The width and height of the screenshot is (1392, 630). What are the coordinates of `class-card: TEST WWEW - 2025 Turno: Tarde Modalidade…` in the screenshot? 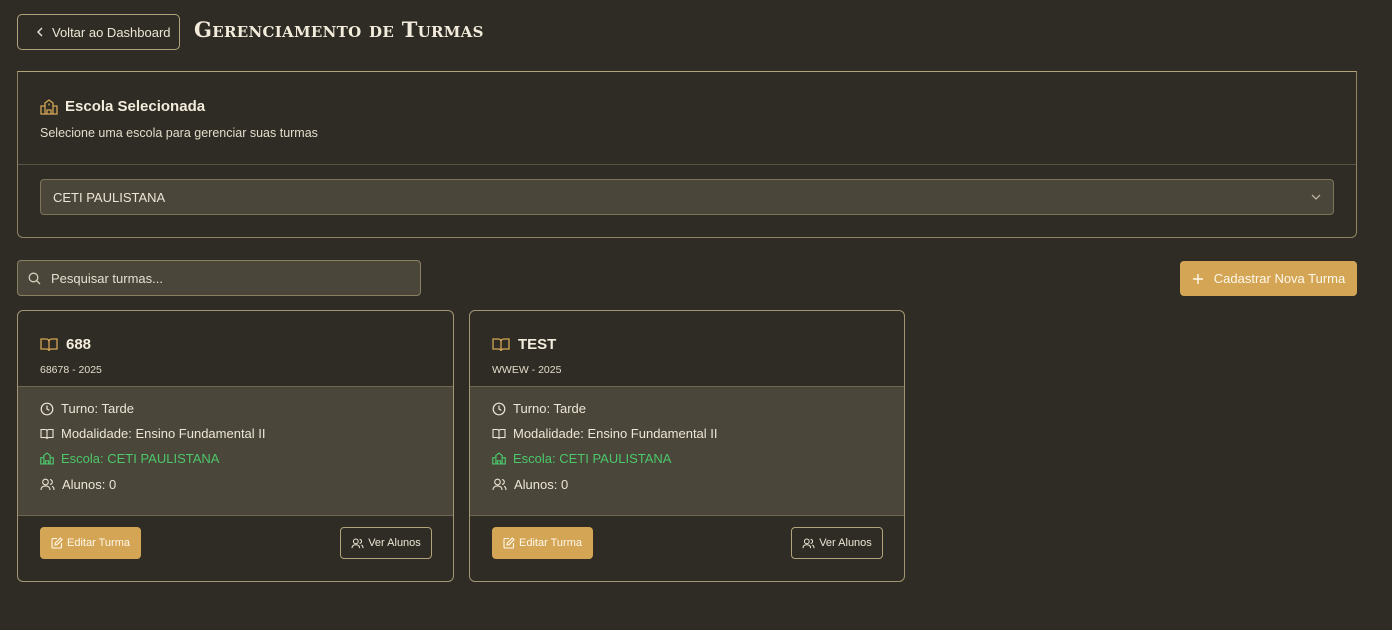 It's located at (687, 446).